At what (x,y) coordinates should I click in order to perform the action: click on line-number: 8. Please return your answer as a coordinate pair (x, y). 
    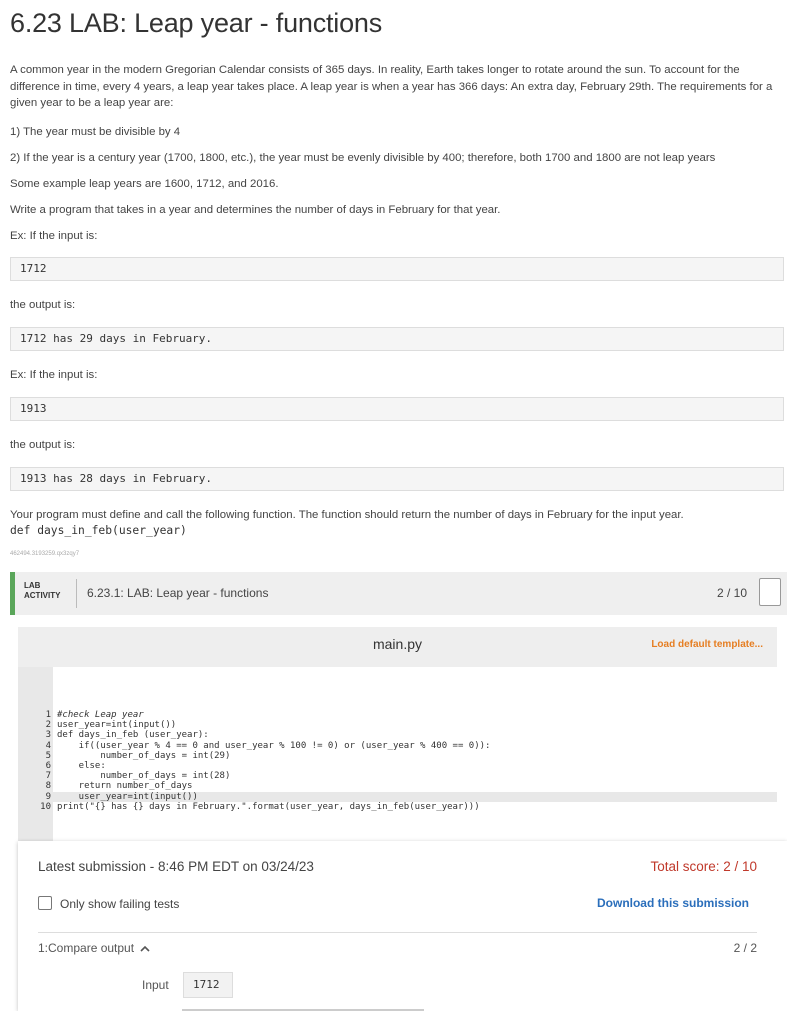
    Looking at the image, I should click on (48, 786).